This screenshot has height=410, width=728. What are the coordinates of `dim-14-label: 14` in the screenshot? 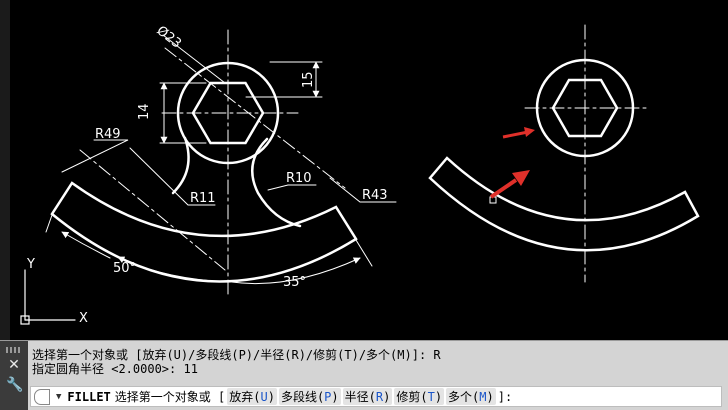 It's located at (144, 111).